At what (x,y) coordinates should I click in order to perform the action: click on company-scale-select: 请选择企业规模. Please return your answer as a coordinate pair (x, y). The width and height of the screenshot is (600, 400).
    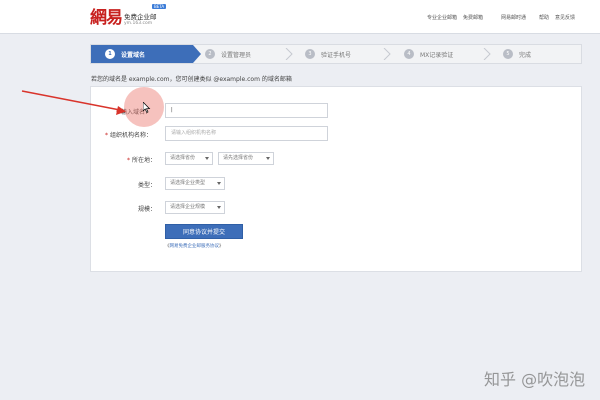
    Looking at the image, I should click on (195, 207).